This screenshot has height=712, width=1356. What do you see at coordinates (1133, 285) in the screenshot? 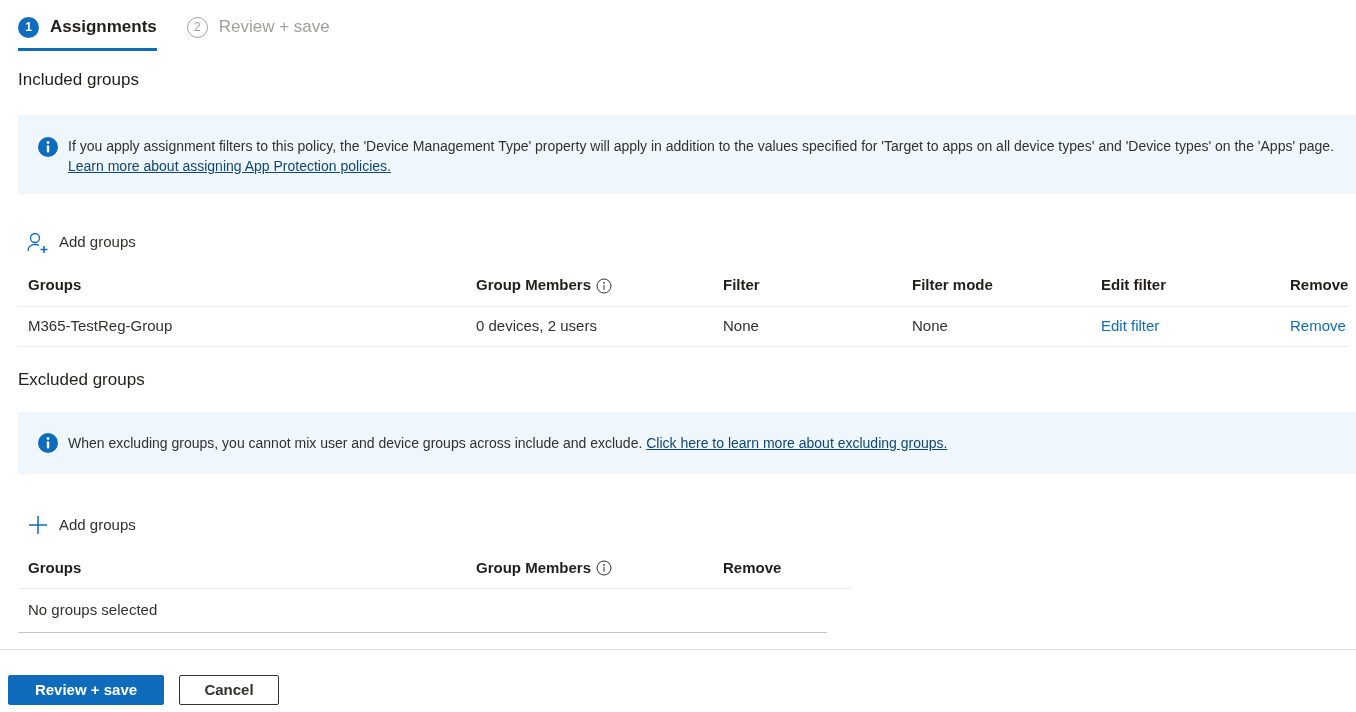
I see `column-header: Edit filter` at bounding box center [1133, 285].